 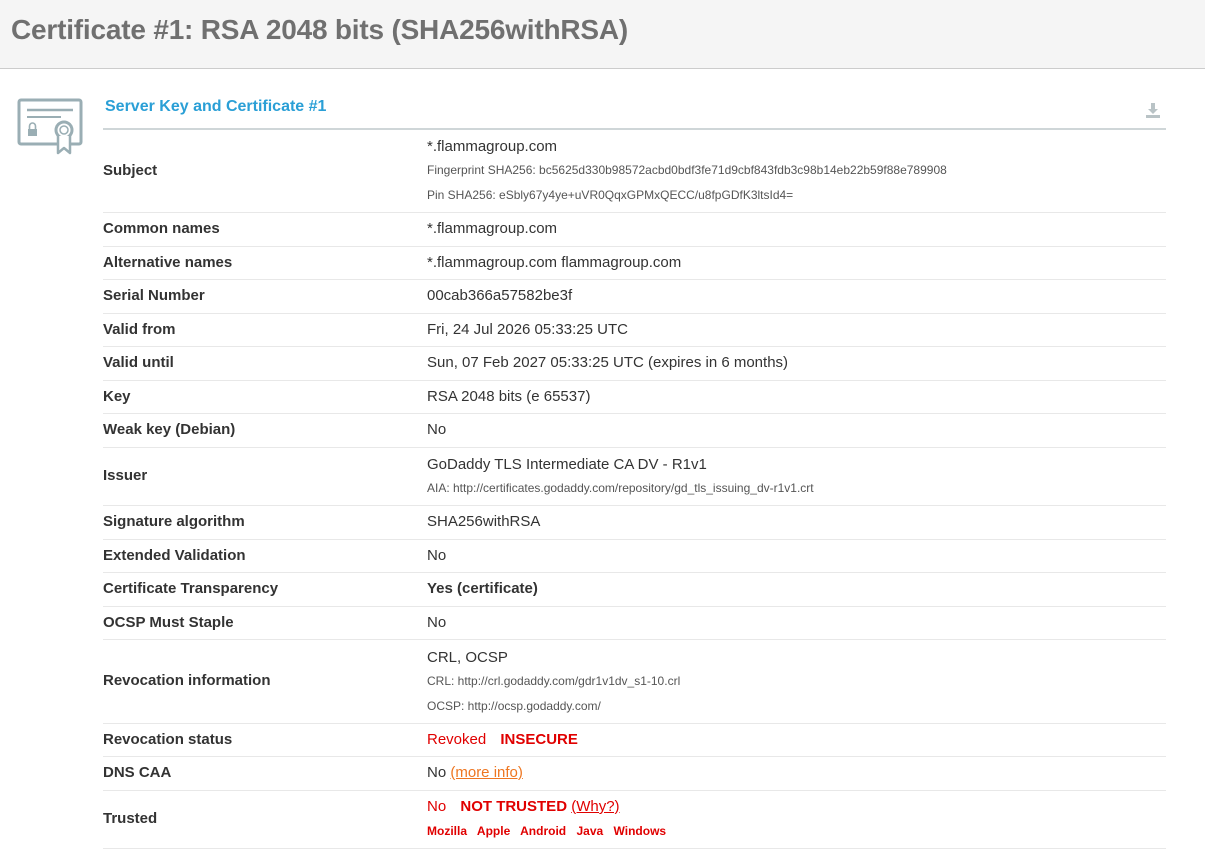 What do you see at coordinates (437, 772) in the screenshot?
I see `dns-caa-value: No` at bounding box center [437, 772].